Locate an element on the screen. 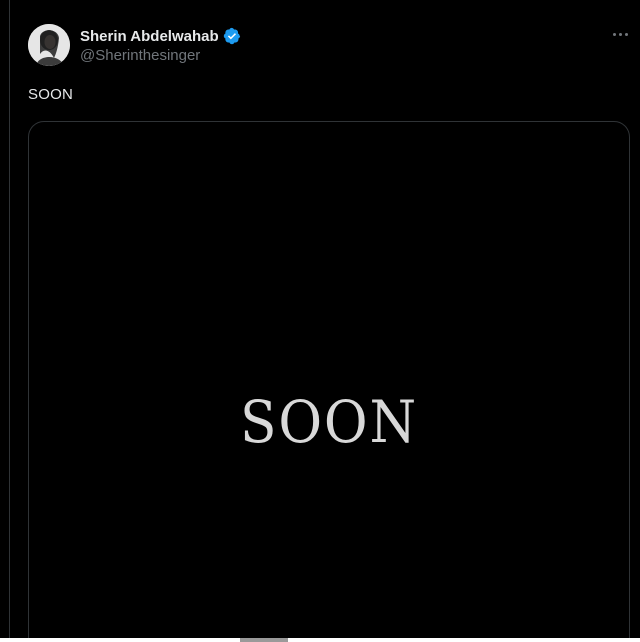 The width and height of the screenshot is (640, 642). author-handle: @Sherinthesinger is located at coordinates (160, 55).